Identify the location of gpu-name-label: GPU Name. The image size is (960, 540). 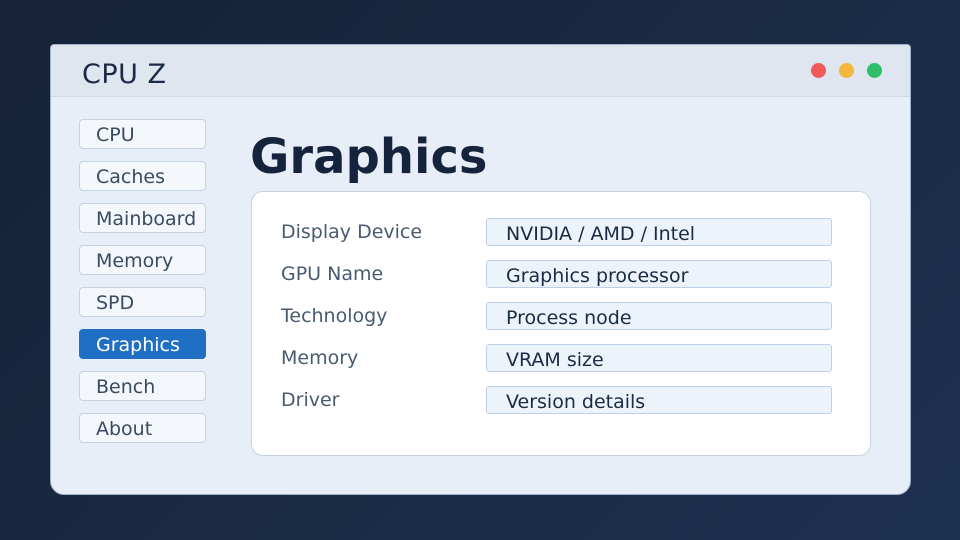
(332, 274).